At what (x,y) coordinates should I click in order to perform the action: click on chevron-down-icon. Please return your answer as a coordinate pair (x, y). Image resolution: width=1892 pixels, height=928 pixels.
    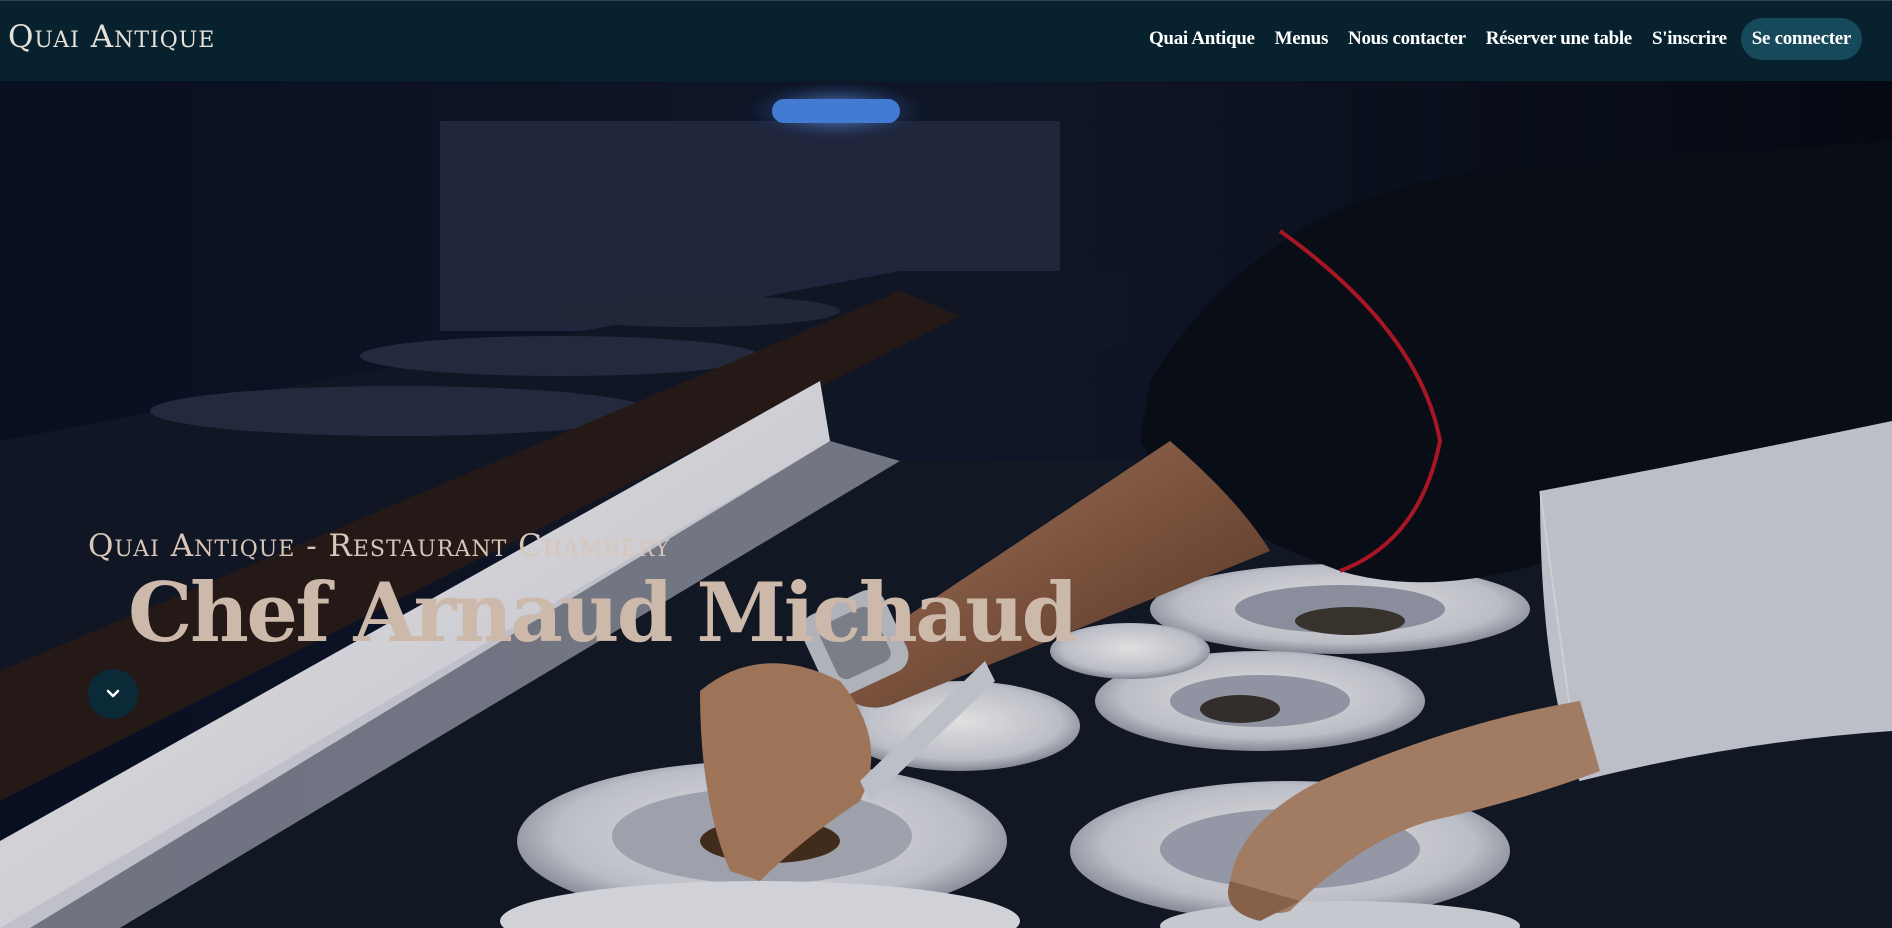
    Looking at the image, I should click on (113, 693).